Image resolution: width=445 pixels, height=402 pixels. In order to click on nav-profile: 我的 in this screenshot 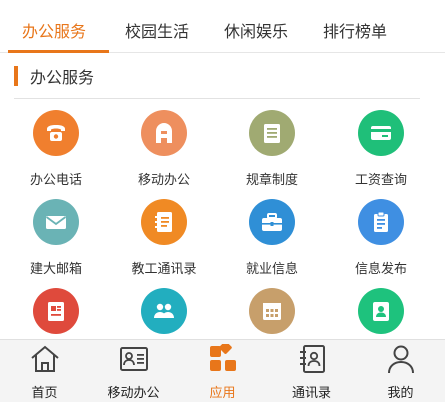, I will do `click(400, 371)`.